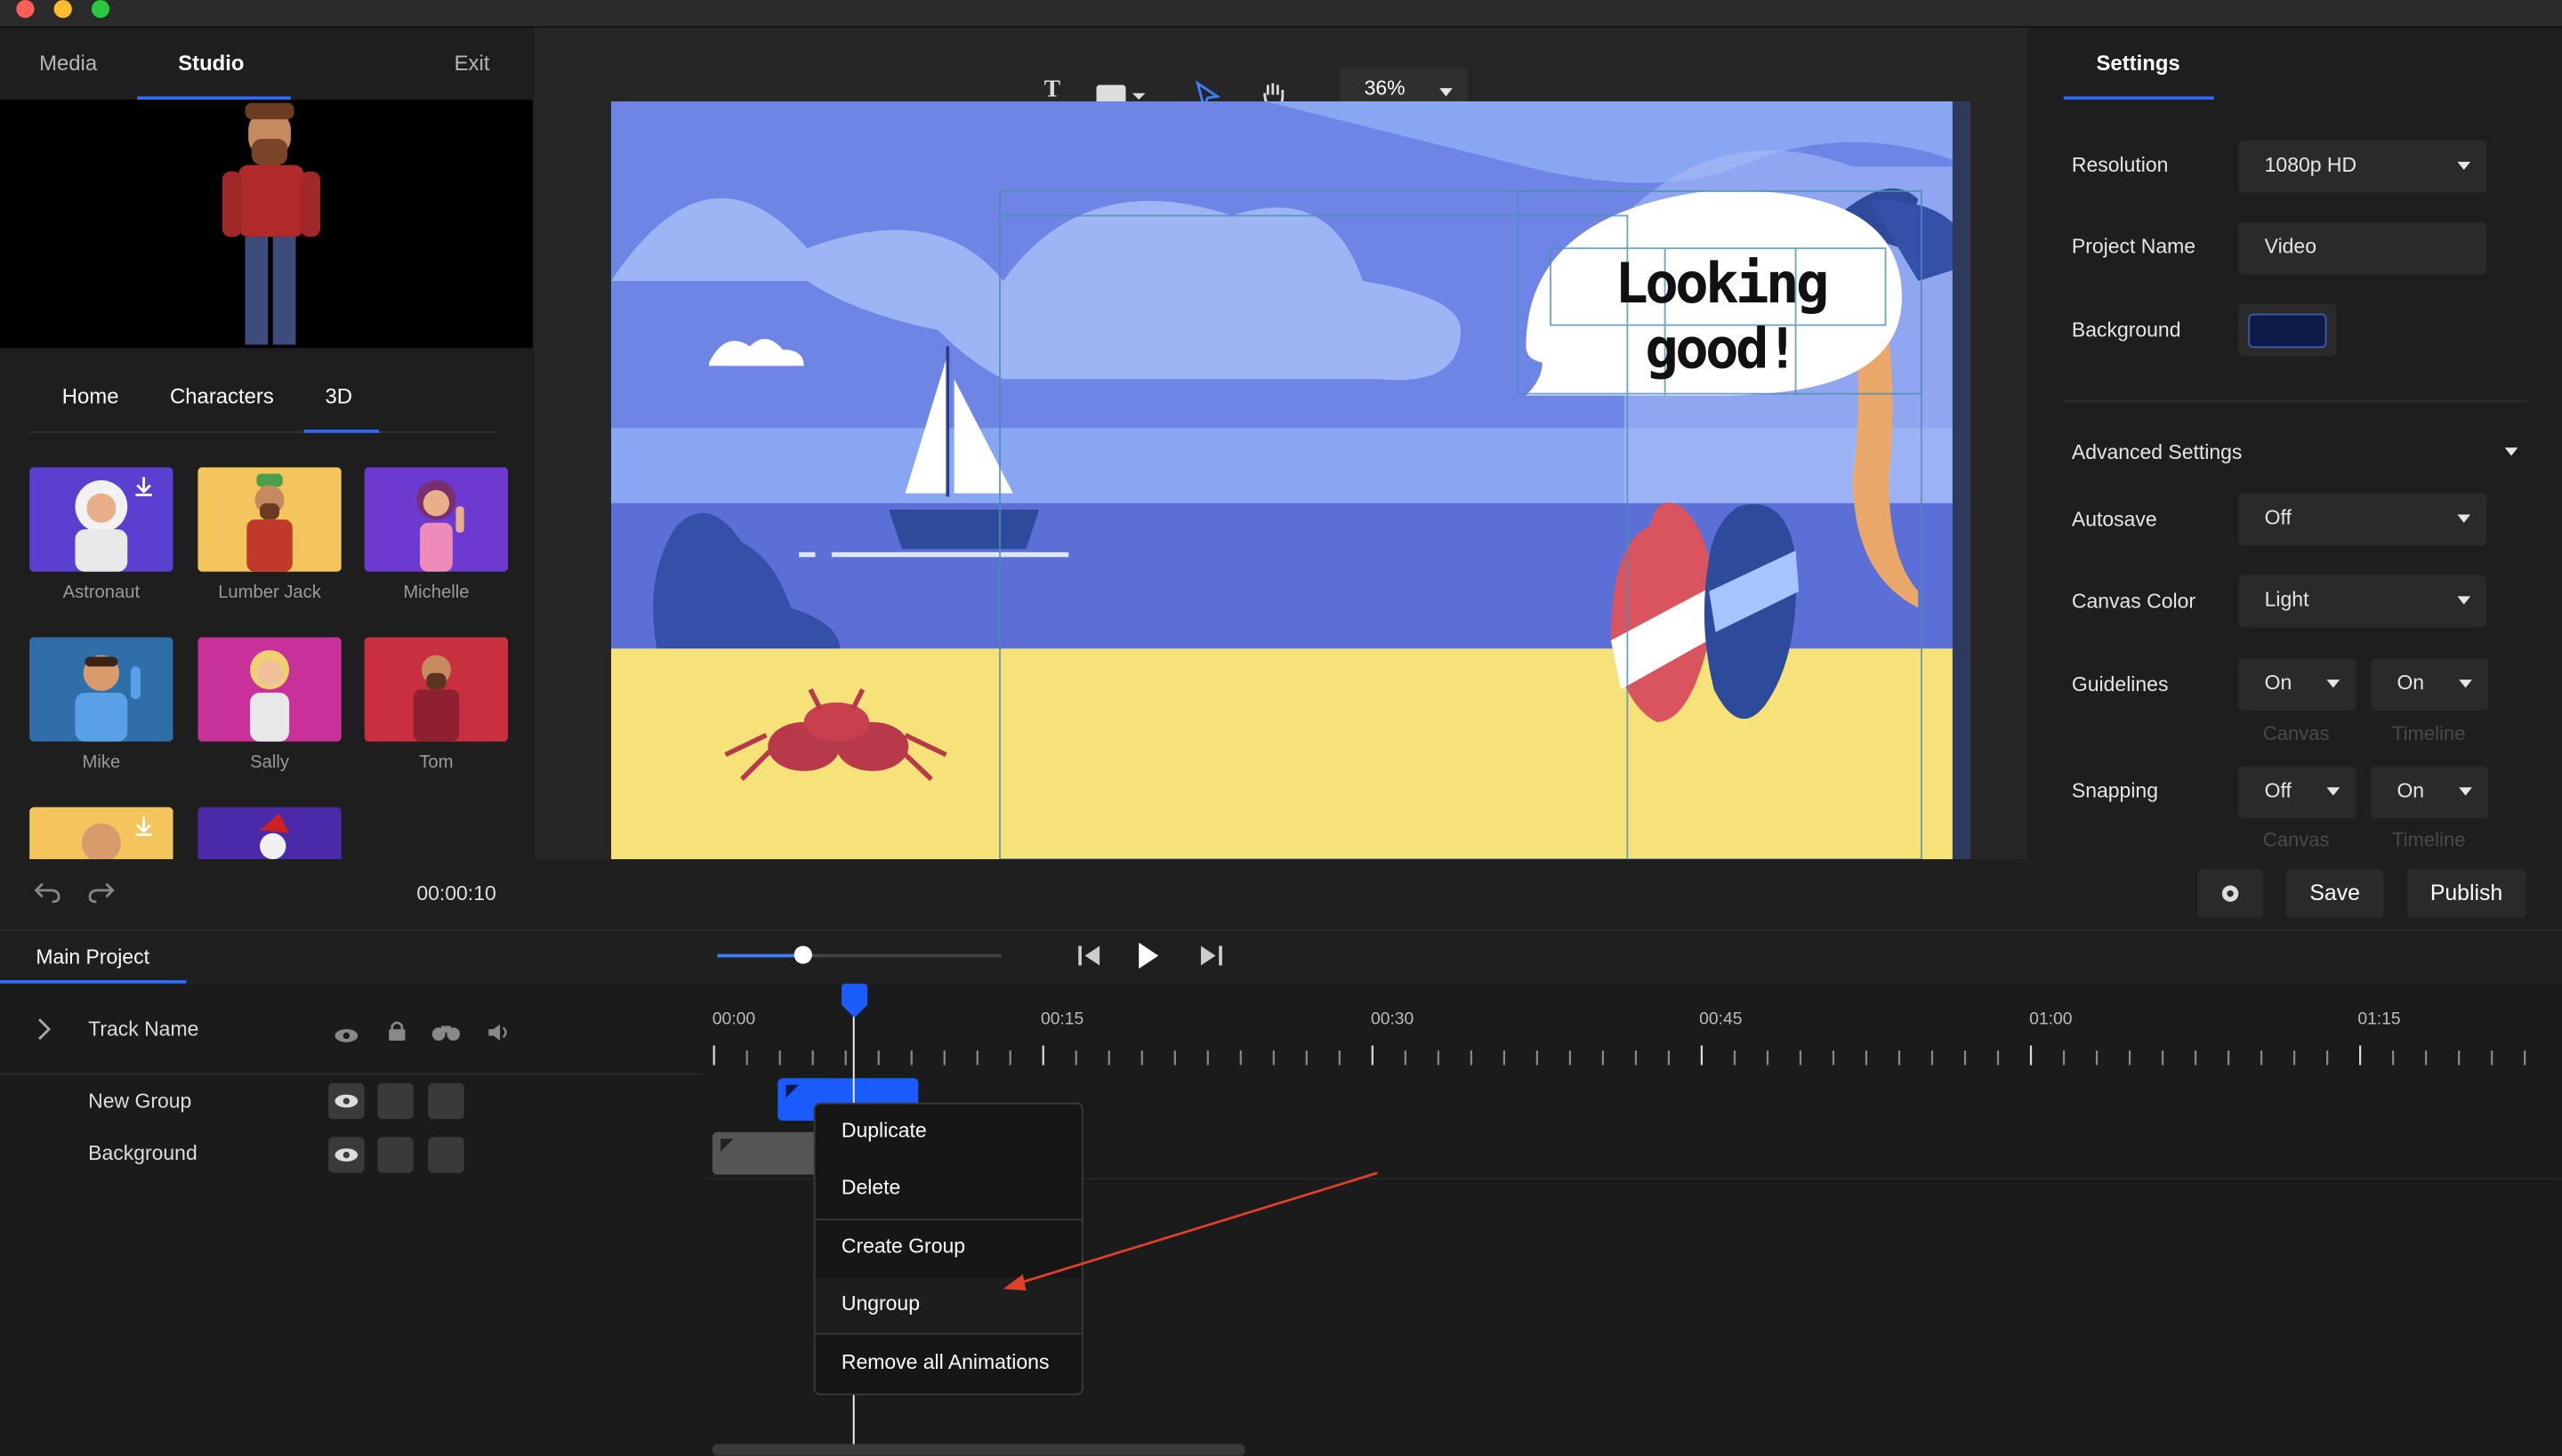 The height and width of the screenshot is (1456, 2562). Describe the element at coordinates (139, 1101) in the screenshot. I see `track-new-group: New Group` at that location.